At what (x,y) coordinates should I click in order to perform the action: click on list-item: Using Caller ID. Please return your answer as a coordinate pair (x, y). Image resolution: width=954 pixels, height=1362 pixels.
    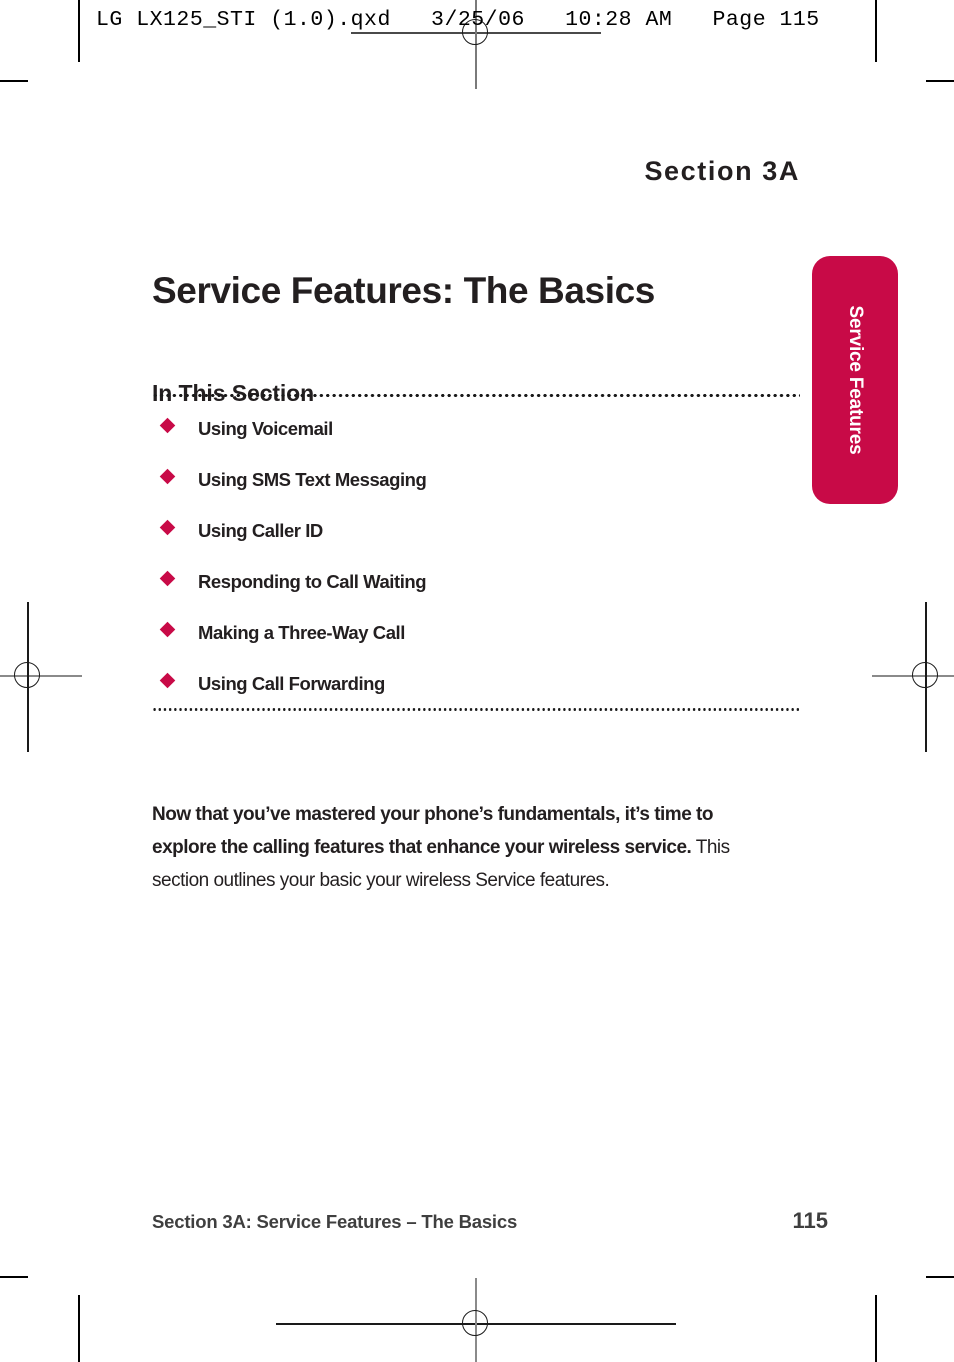
    Looking at the image, I should click on (476, 543).